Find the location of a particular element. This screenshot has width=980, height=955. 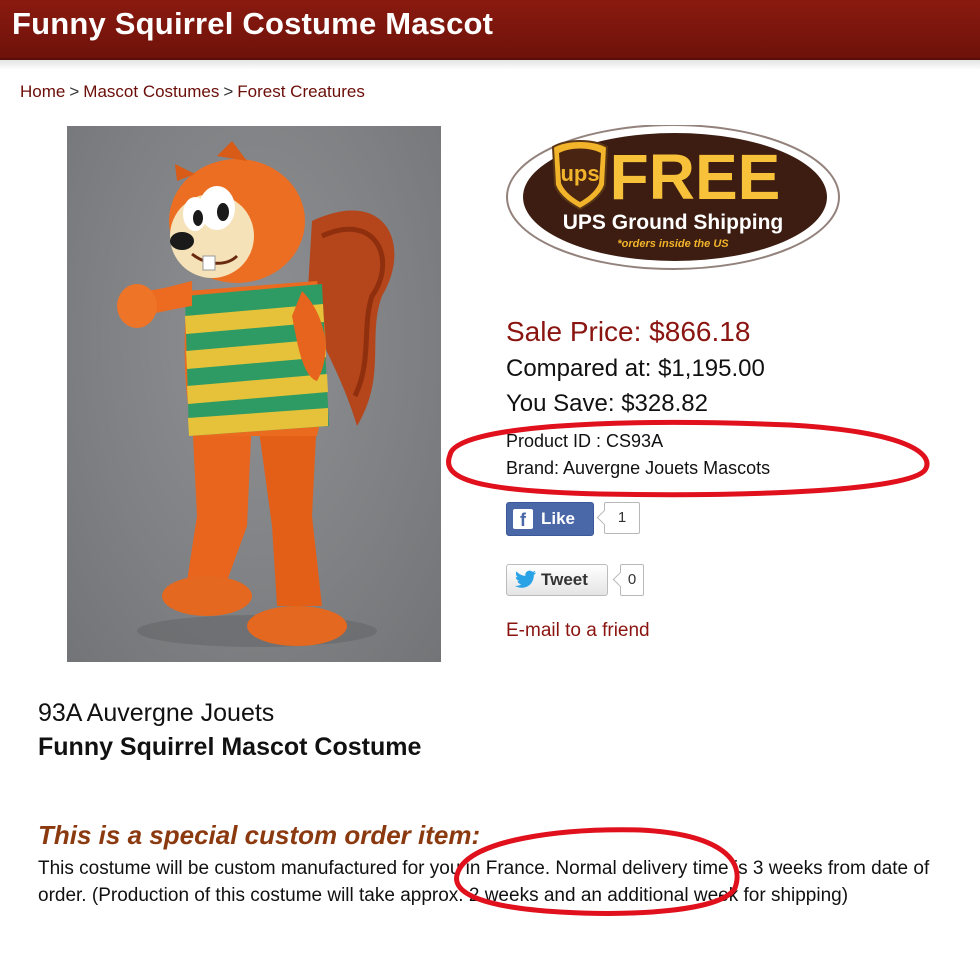

like-count: 1 is located at coordinates (622, 518).